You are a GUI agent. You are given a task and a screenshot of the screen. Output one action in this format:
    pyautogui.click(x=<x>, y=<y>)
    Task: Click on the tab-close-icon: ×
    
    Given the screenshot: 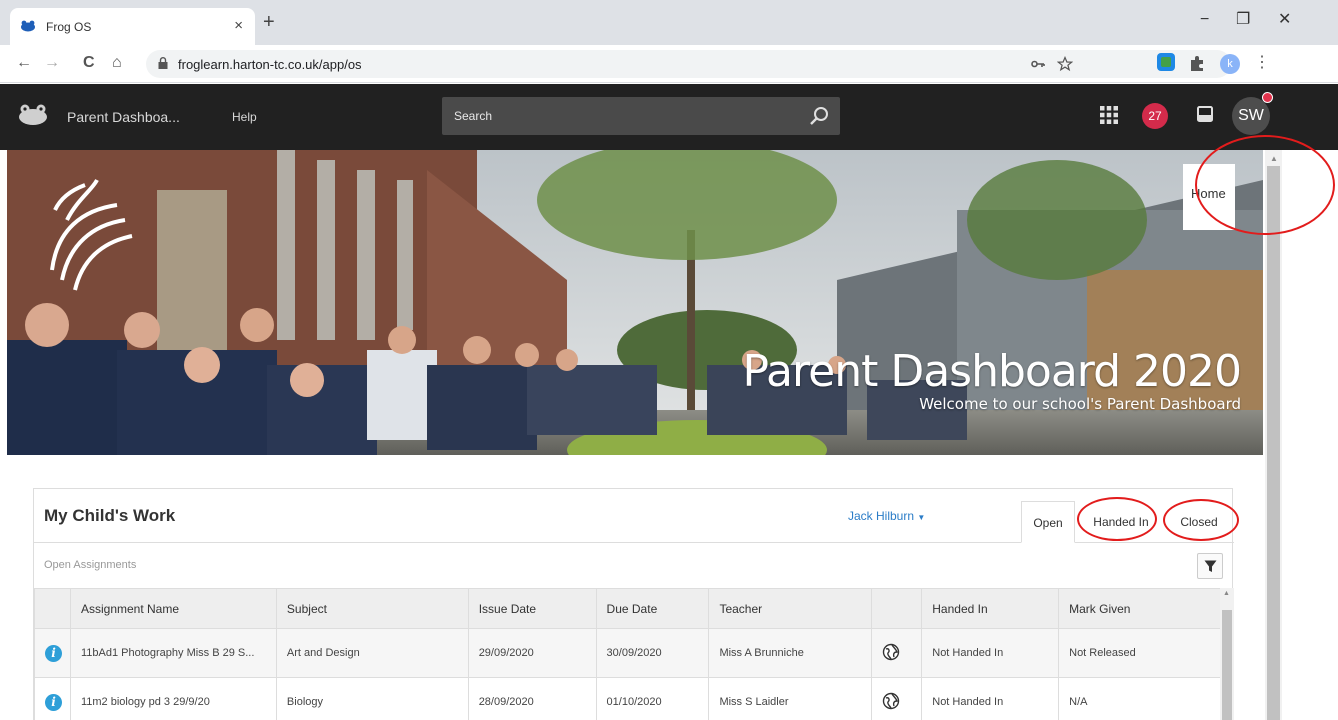 What is the action you would take?
    pyautogui.click(x=238, y=25)
    